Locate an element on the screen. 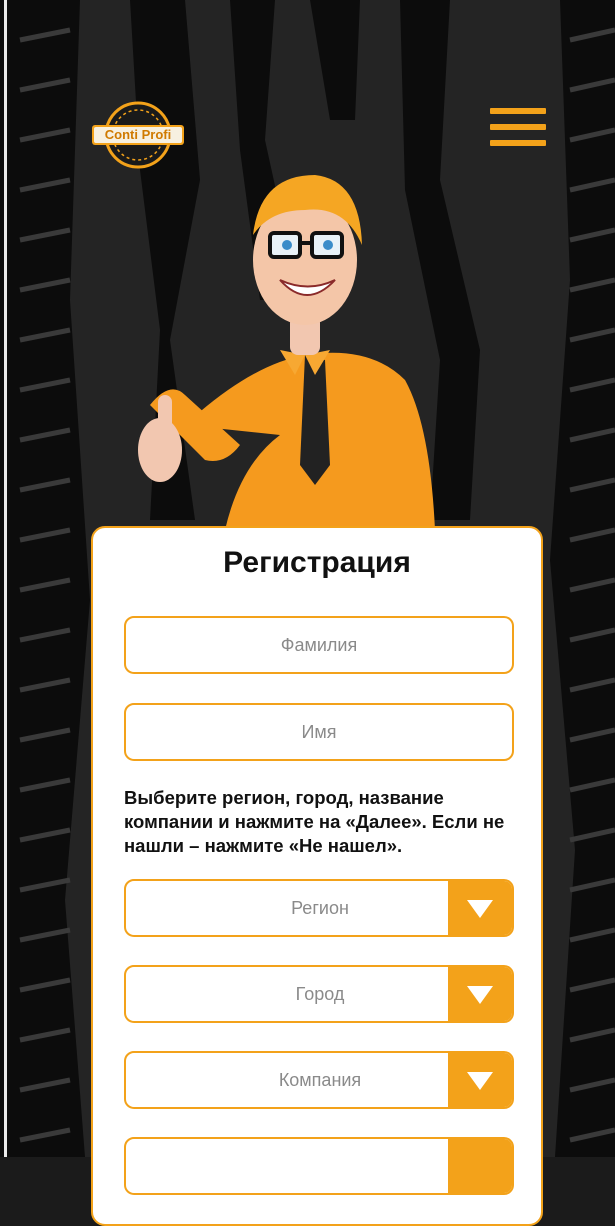 The width and height of the screenshot is (615, 1226). partial-dropdown-button is located at coordinates (480, 1166).